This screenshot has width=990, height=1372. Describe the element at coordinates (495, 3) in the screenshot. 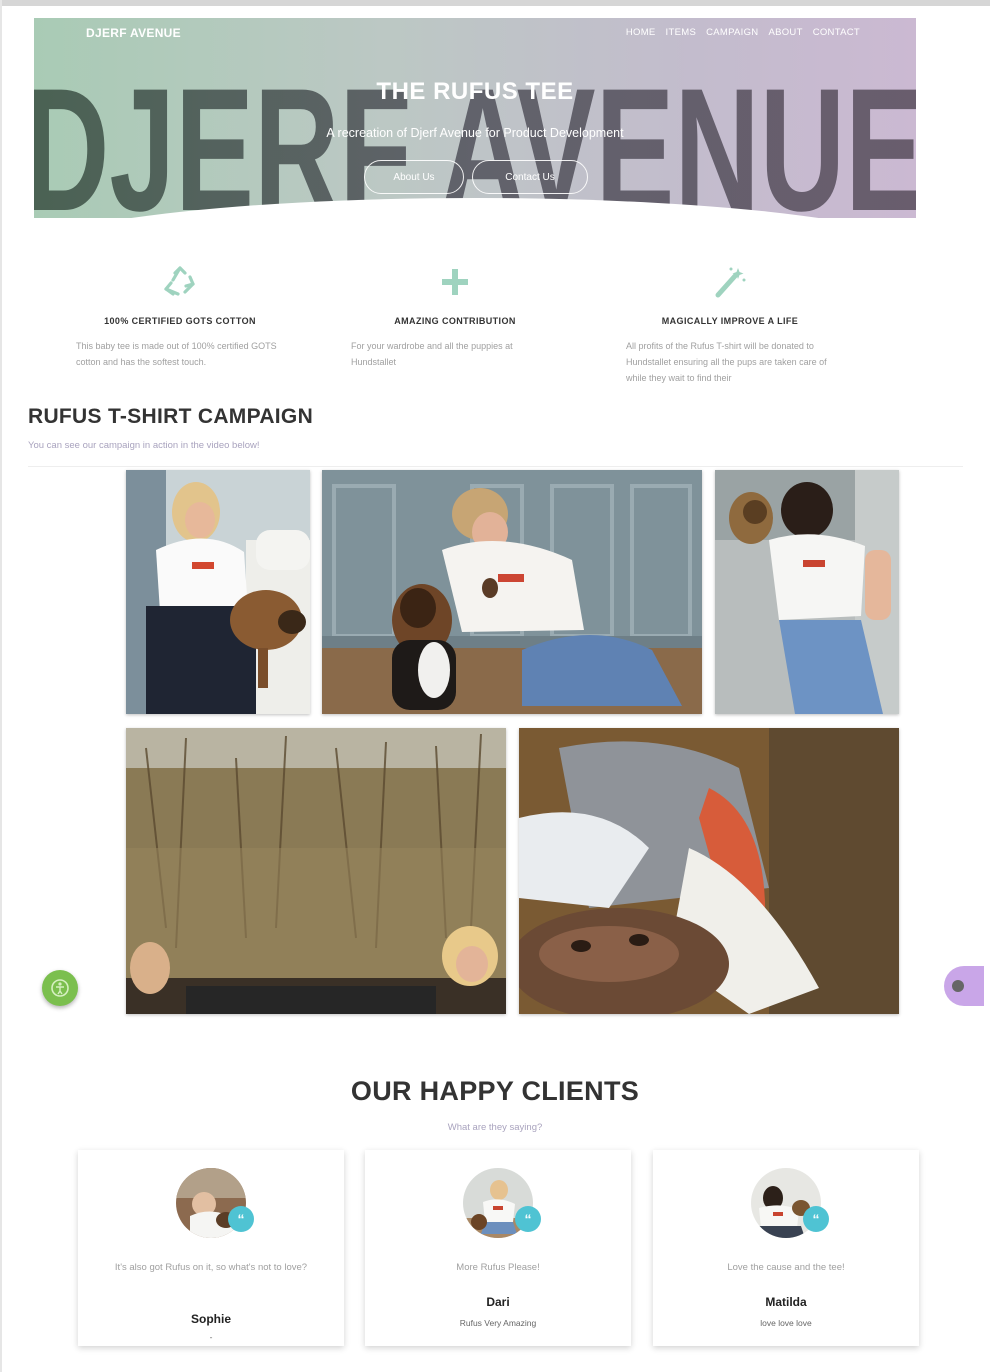

I see `browser-top-border` at that location.